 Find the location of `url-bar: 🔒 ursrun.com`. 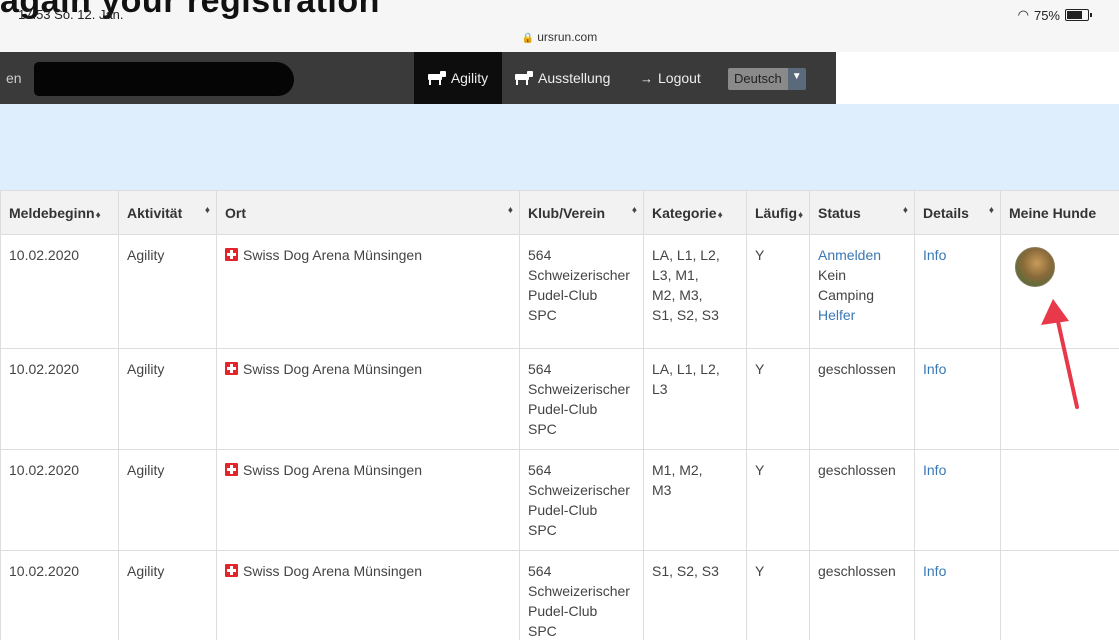

url-bar: 🔒 ursrun.com is located at coordinates (559, 41).